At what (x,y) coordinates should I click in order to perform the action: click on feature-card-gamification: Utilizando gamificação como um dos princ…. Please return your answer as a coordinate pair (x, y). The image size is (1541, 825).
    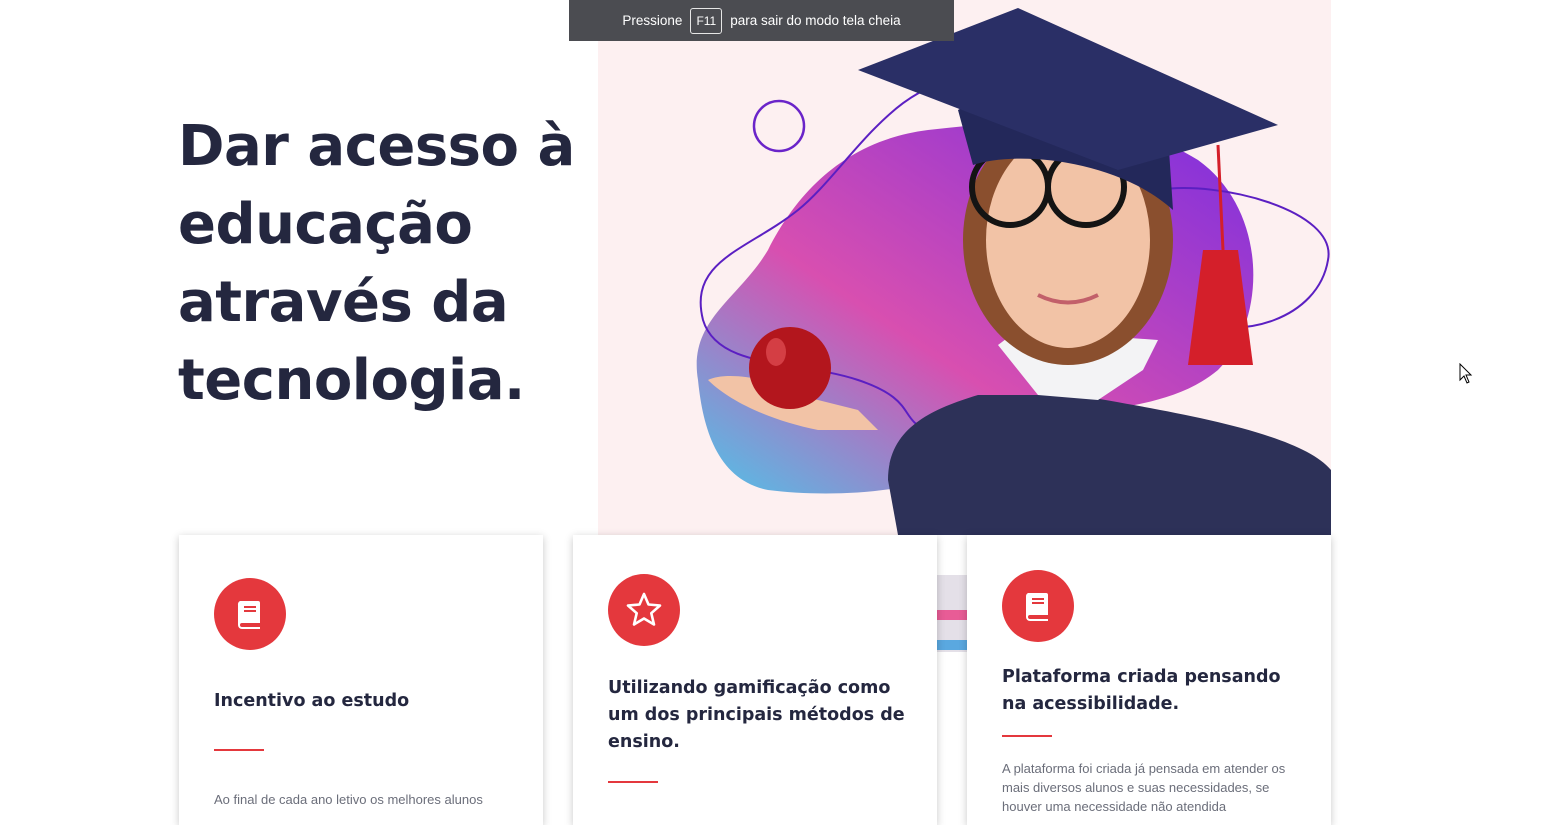
    Looking at the image, I should click on (755, 680).